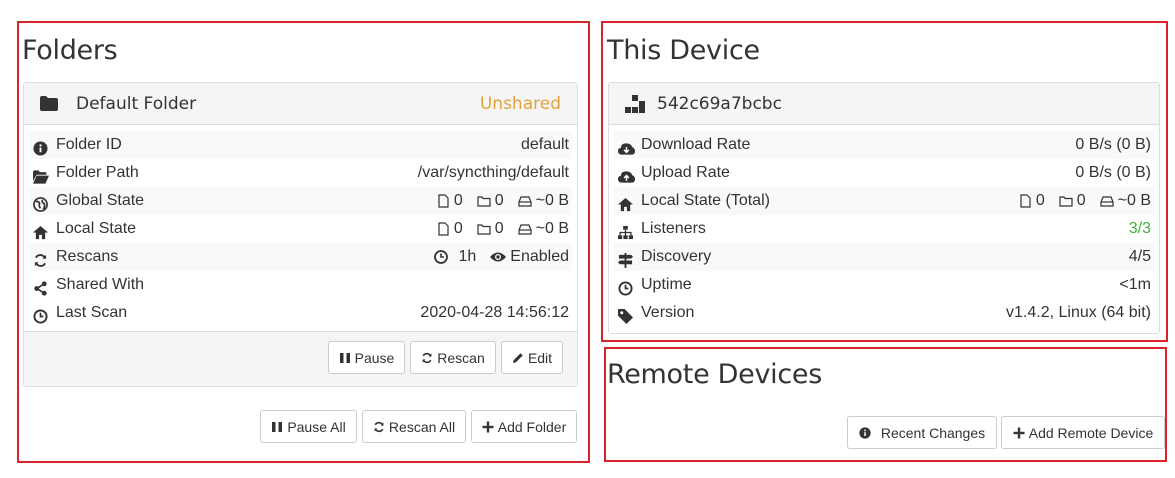  What do you see at coordinates (884, 285) in the screenshot?
I see `uptime-row: Uptime <1m` at bounding box center [884, 285].